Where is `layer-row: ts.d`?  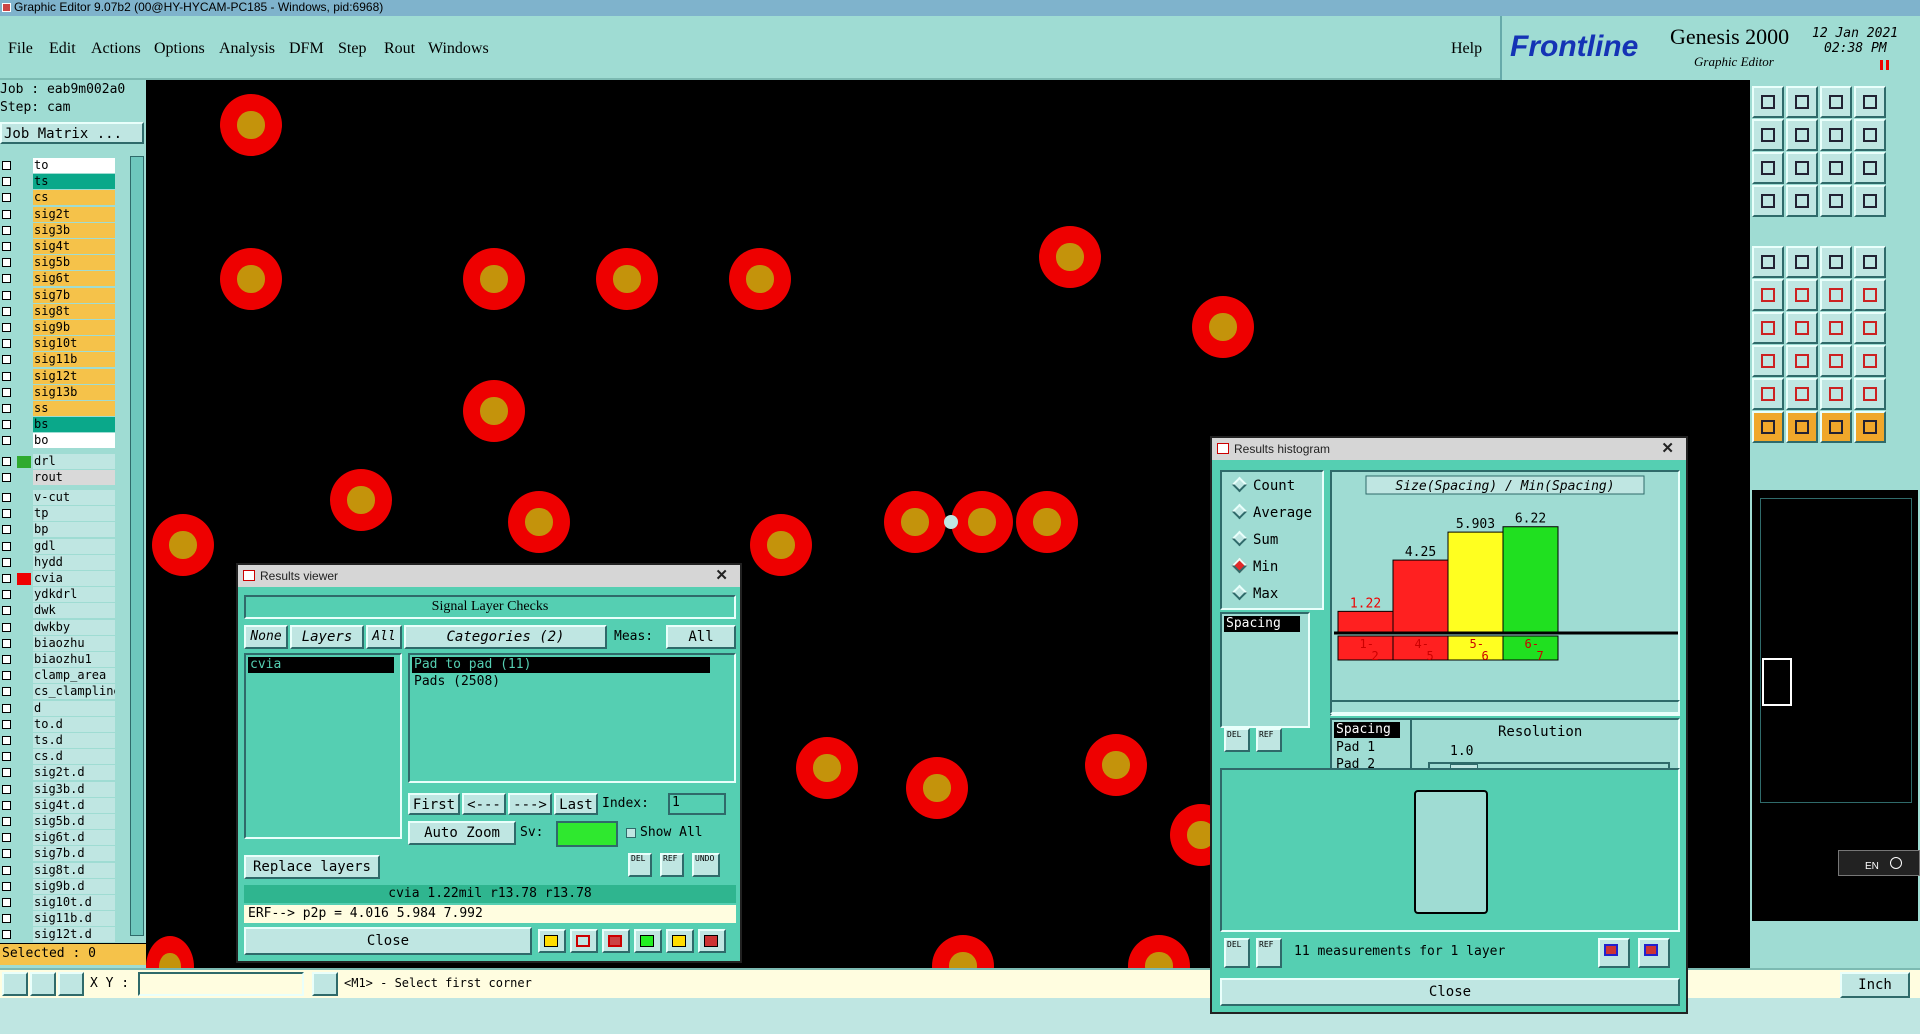
layer-row: ts.d is located at coordinates (59, 740).